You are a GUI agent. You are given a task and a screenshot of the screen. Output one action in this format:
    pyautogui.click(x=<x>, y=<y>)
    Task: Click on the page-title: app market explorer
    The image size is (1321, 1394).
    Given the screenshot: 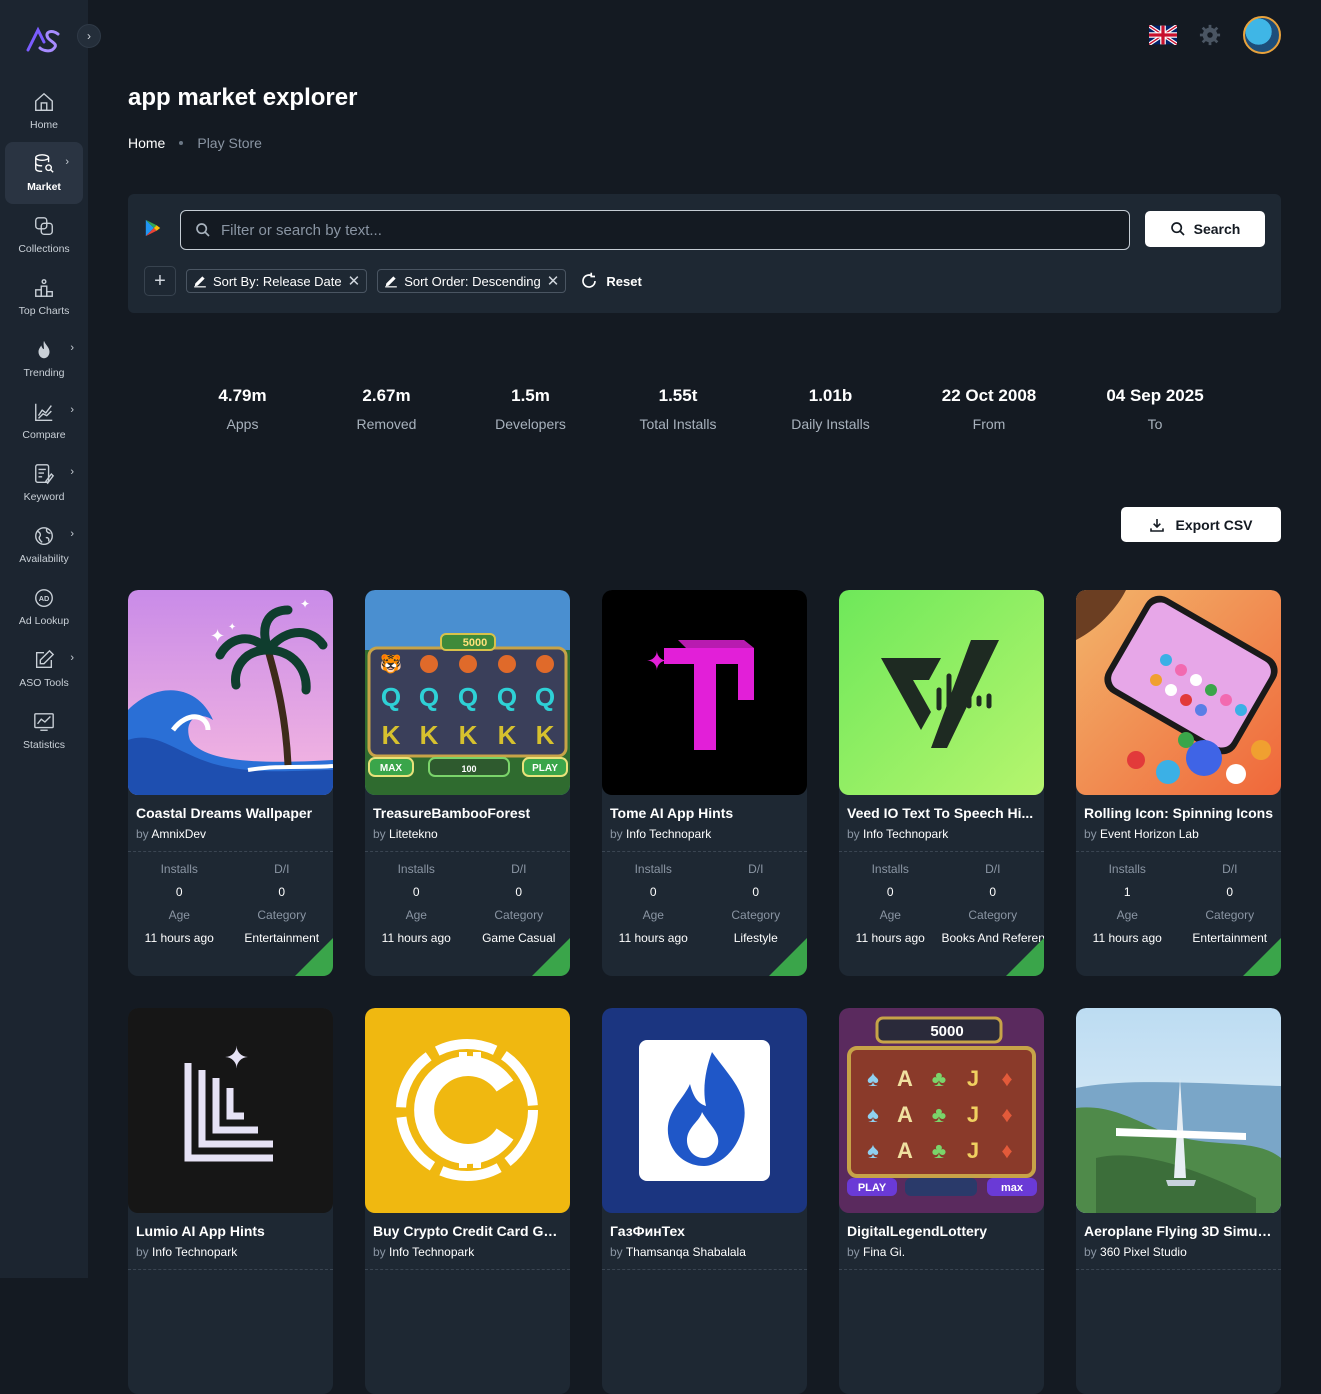 What is the action you would take?
    pyautogui.click(x=243, y=97)
    